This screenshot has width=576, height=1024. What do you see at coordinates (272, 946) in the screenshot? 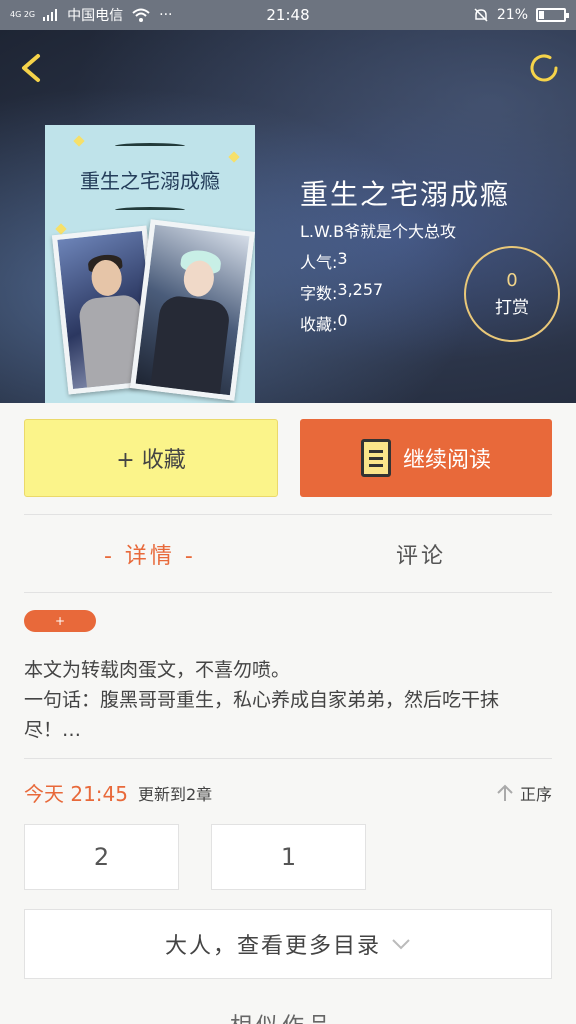
I see `more-catalog-label: 大人，查看更多目录` at bounding box center [272, 946].